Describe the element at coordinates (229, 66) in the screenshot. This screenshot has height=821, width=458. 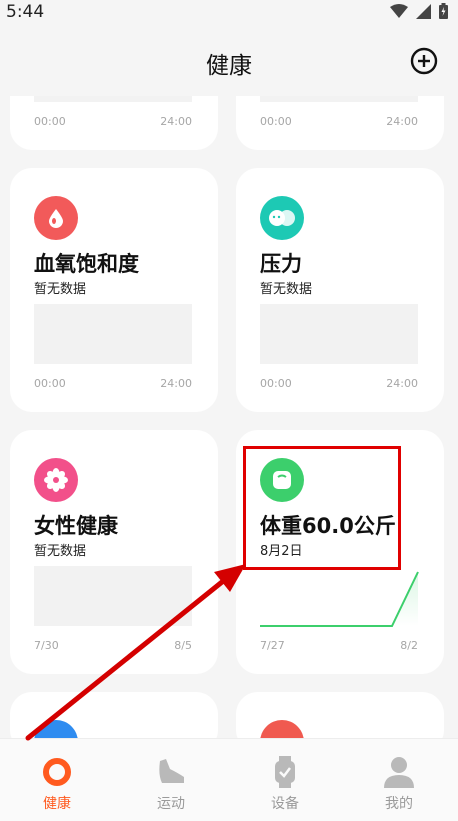
I see `page-title: 健康` at that location.